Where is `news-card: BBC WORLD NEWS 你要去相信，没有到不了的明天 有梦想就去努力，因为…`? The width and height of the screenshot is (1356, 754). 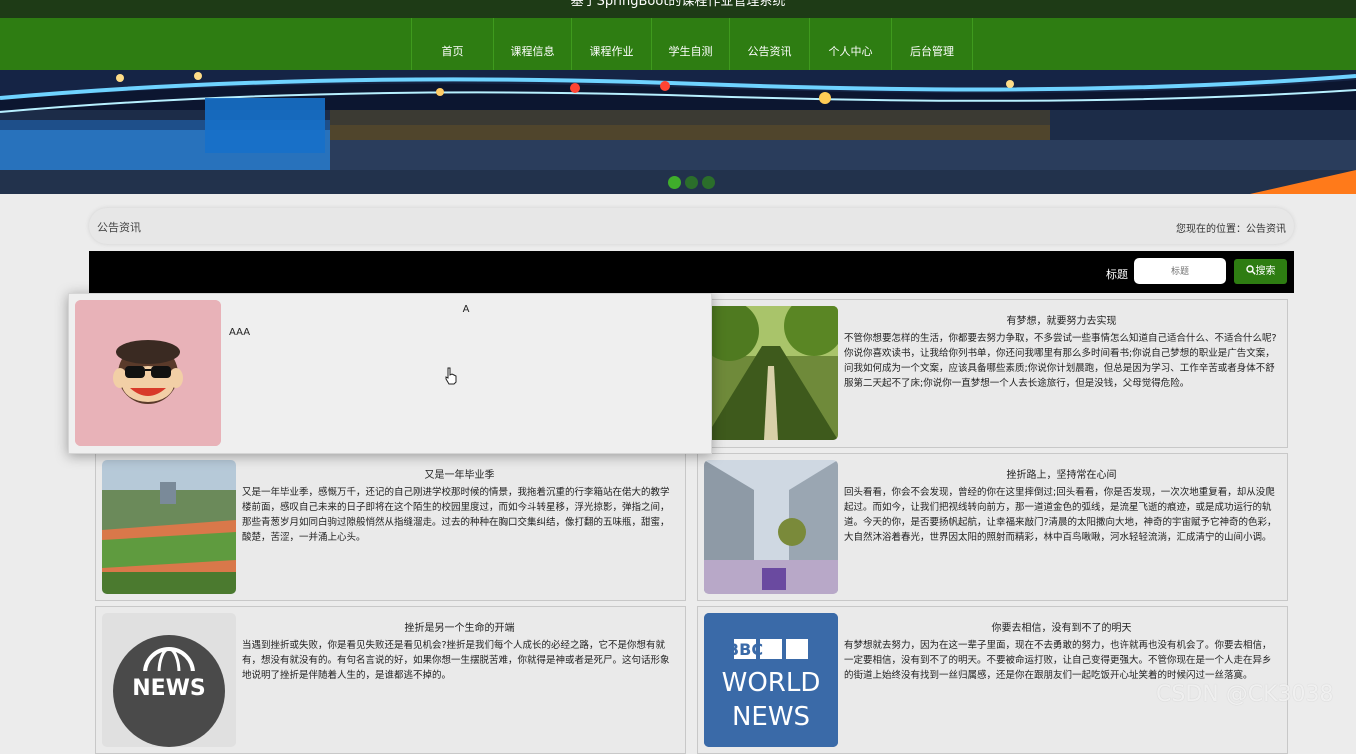
news-card: BBC WORLD NEWS 你要去相信，没有到不了的明天 有梦想就去努力，因为… is located at coordinates (992, 680).